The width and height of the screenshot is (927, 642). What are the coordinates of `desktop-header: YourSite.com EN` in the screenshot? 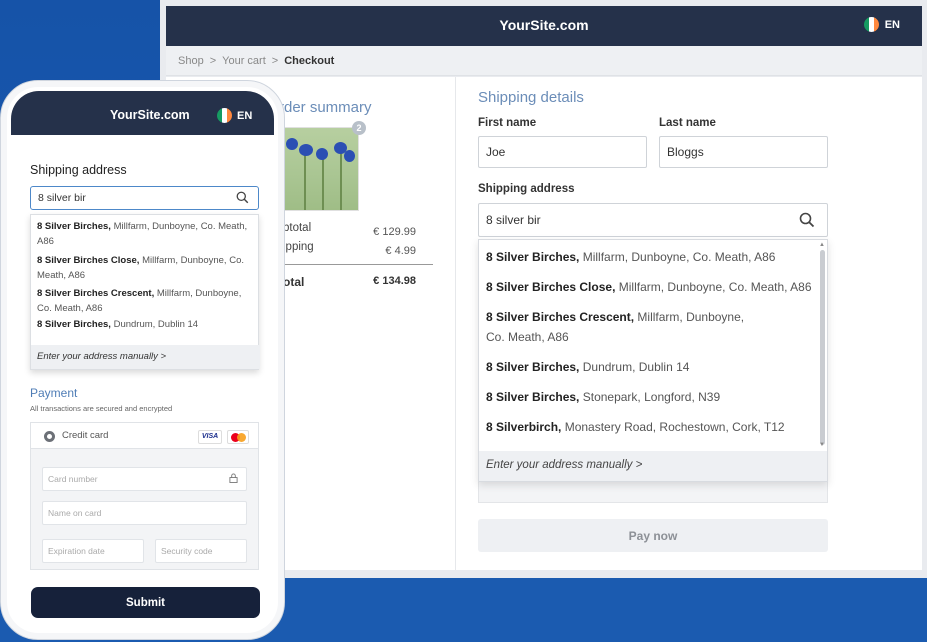 It's located at (544, 26).